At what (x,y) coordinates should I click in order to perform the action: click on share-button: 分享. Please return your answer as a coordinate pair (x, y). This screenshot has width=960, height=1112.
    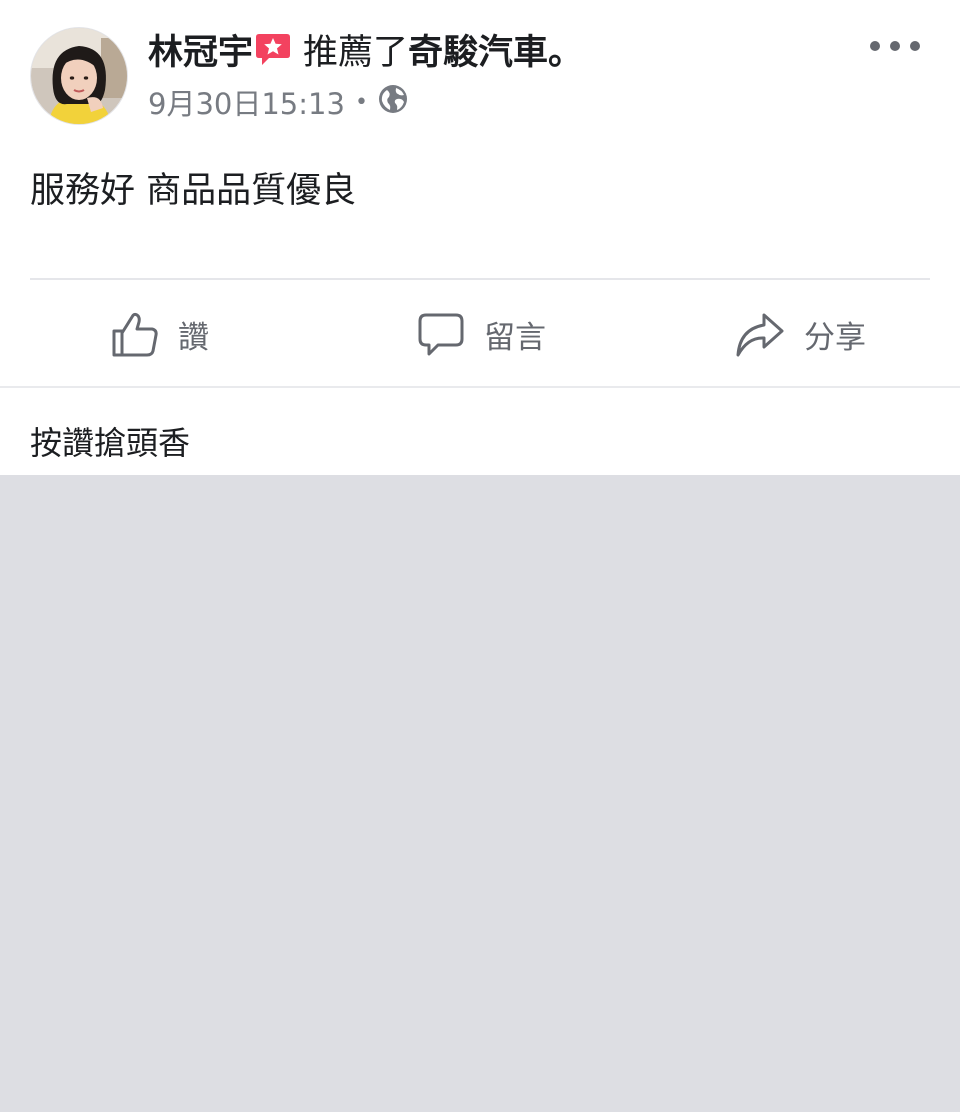
    Looking at the image, I should click on (800, 334).